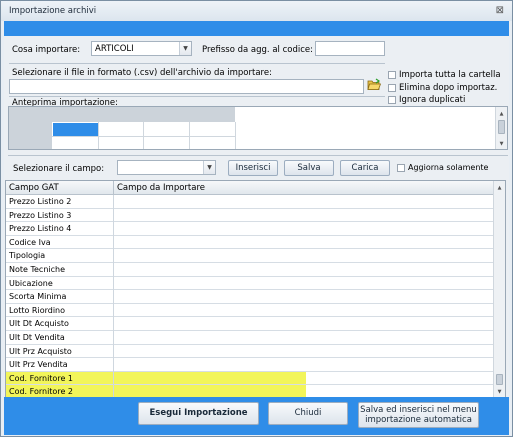  What do you see at coordinates (250, 188) in the screenshot?
I see `grid-header: Campo GAT Campo da Importare` at bounding box center [250, 188].